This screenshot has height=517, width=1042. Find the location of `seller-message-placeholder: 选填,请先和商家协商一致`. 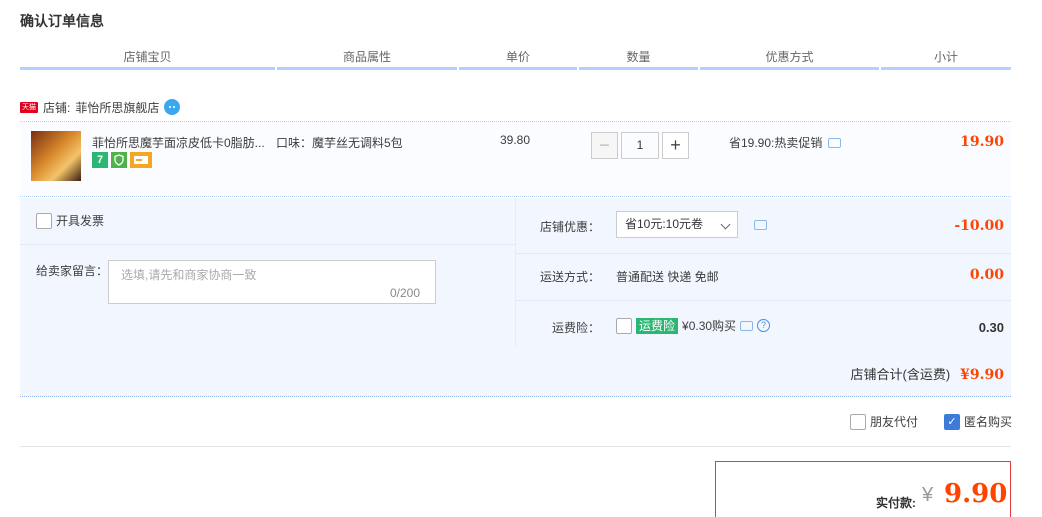

seller-message-placeholder: 选填,请先和商家协商一致 is located at coordinates (189, 275).